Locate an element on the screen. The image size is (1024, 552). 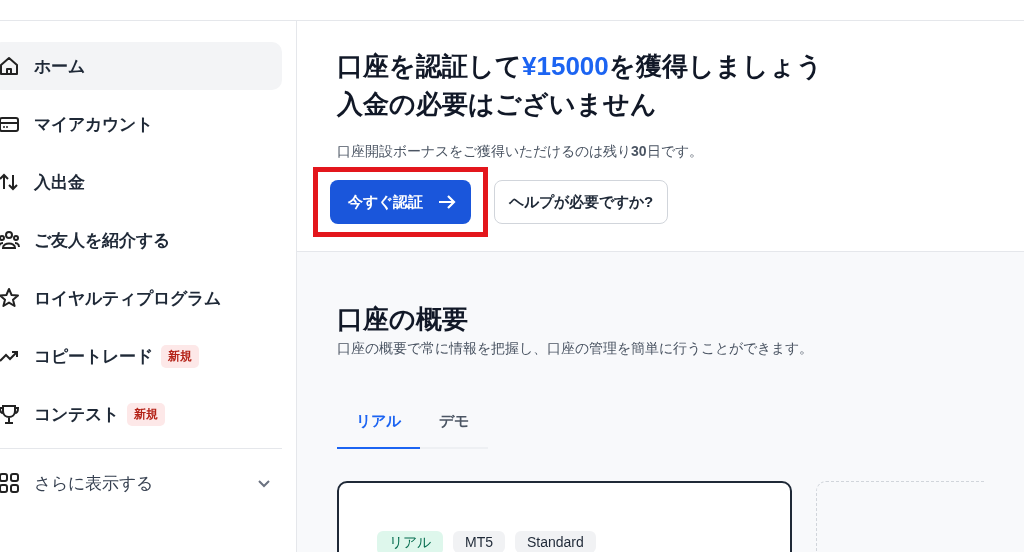
sidebar-item-label: マイアカウント is located at coordinates (93, 124).